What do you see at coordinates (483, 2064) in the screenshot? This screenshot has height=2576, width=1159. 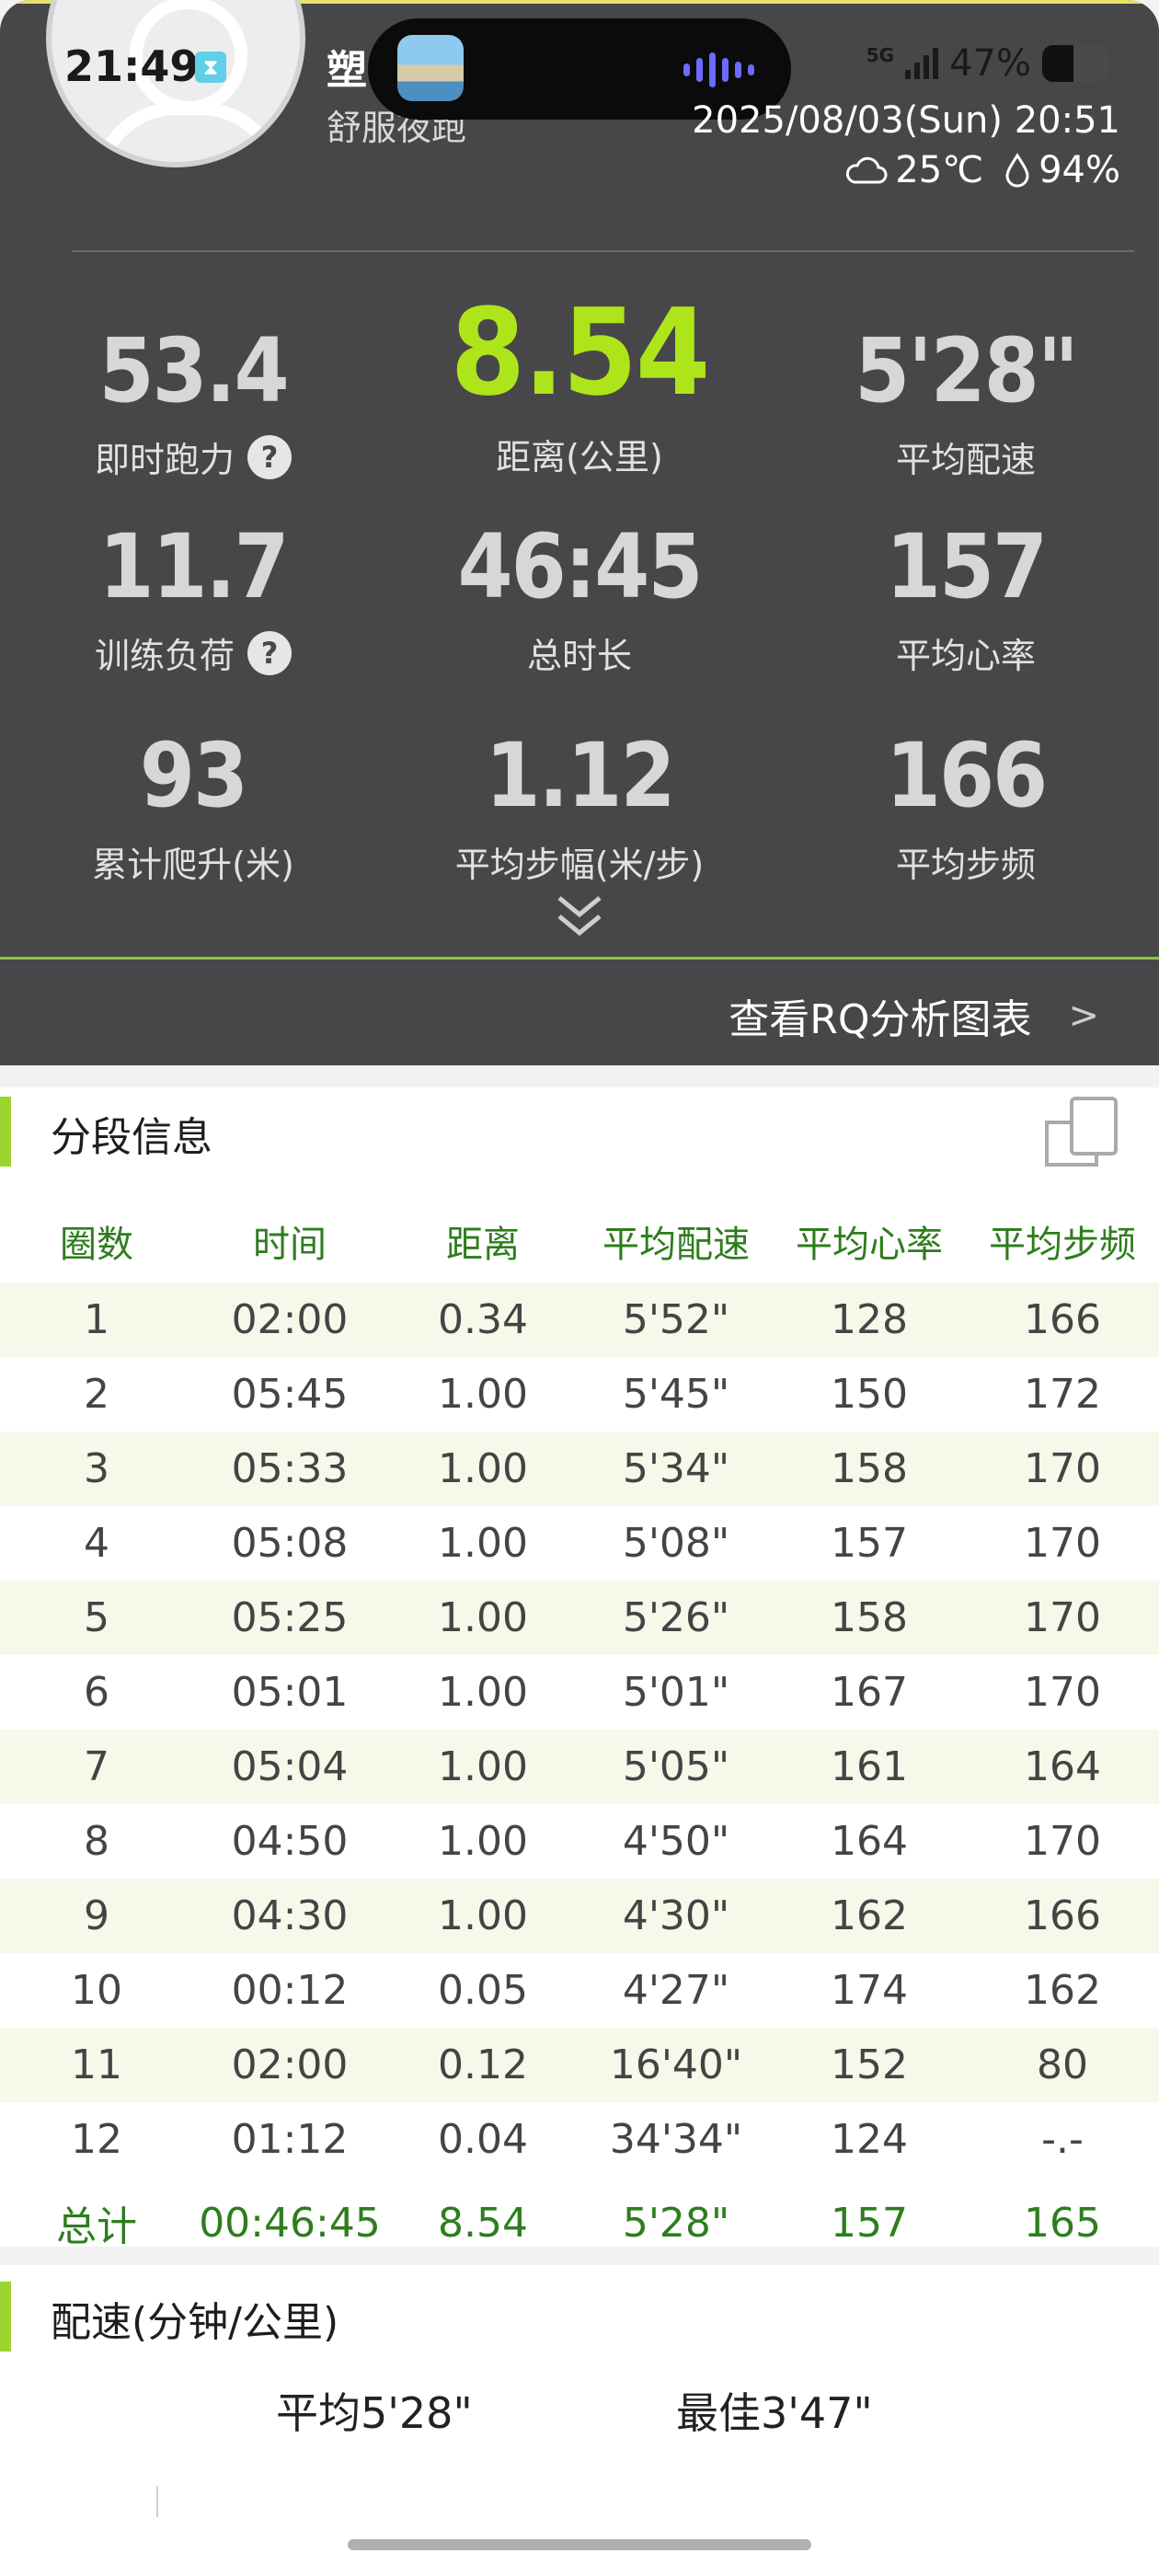 I see `table-cell: 0.12` at bounding box center [483, 2064].